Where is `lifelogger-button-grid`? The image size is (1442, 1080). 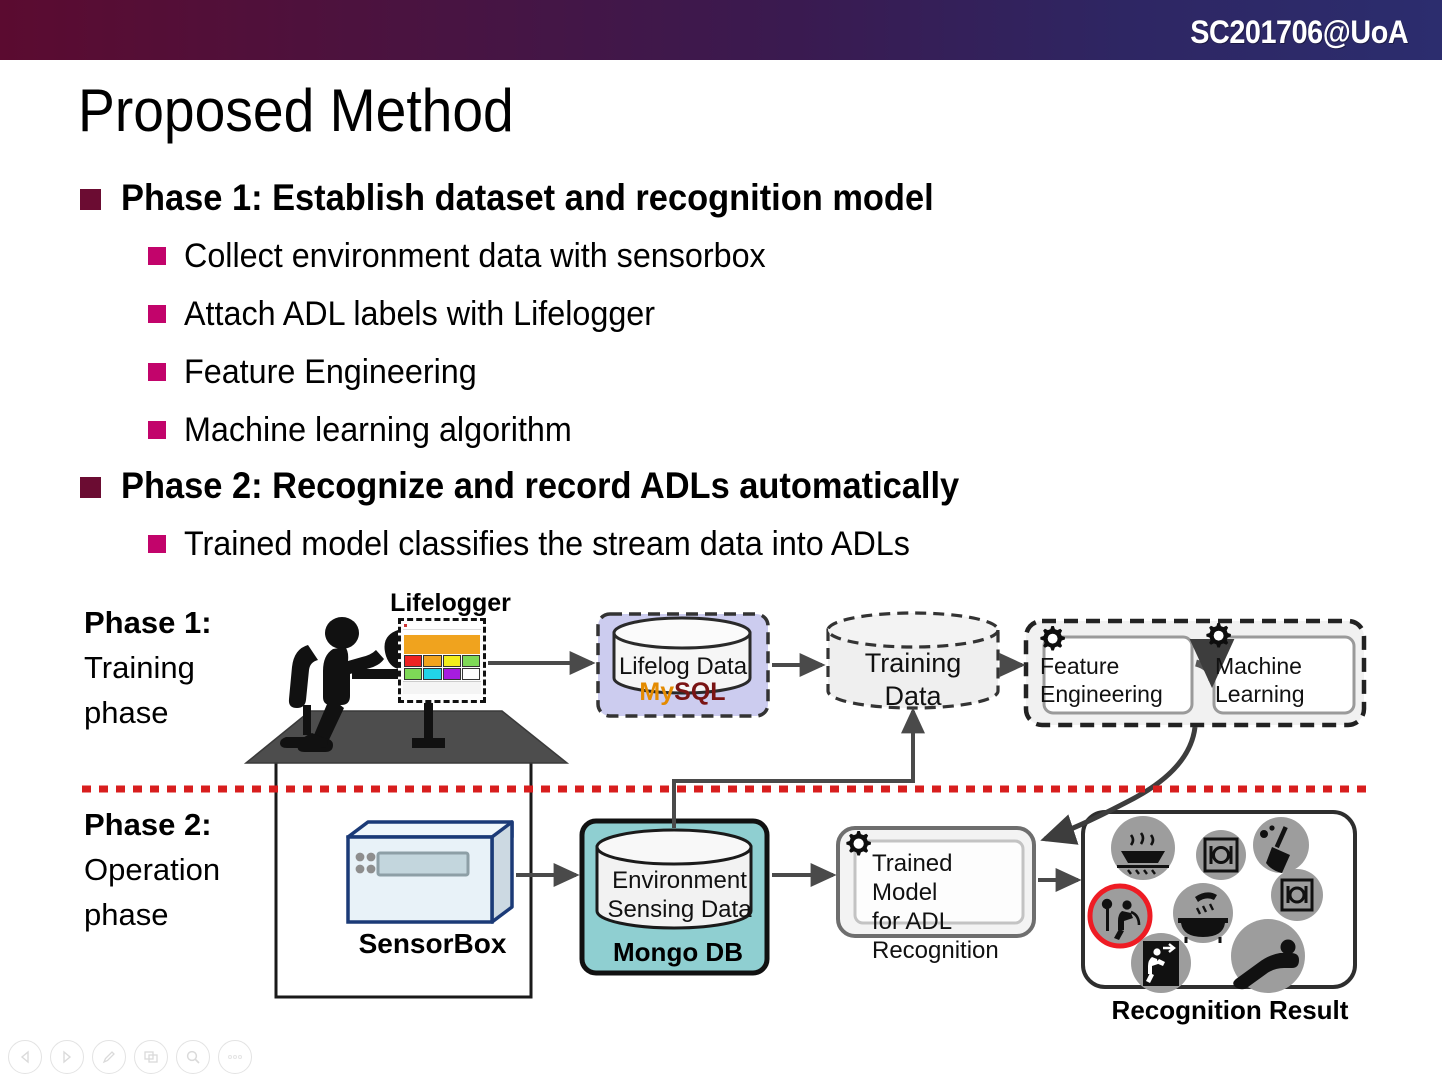
lifelogger-button-grid is located at coordinates (442, 667).